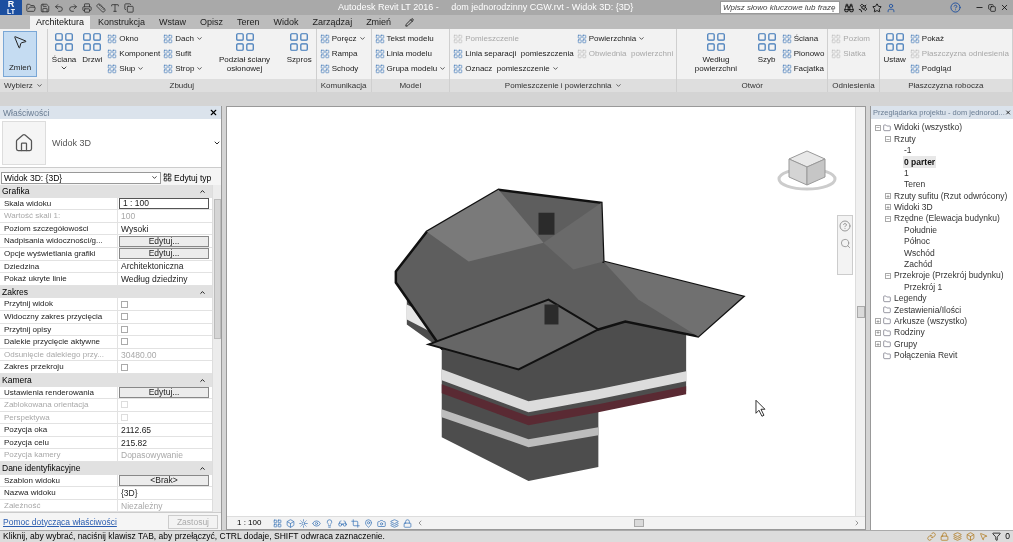 Image resolution: width=1013 pixels, height=542 pixels. Describe the element at coordinates (73, 7) in the screenshot. I see `redo-icon` at that location.